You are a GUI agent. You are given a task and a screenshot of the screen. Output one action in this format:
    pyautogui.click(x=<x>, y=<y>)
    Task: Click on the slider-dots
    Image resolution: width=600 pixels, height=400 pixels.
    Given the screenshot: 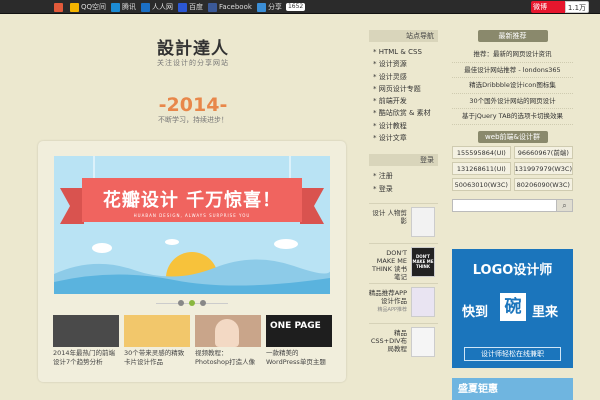 What is the action you would take?
    pyautogui.click(x=192, y=303)
    